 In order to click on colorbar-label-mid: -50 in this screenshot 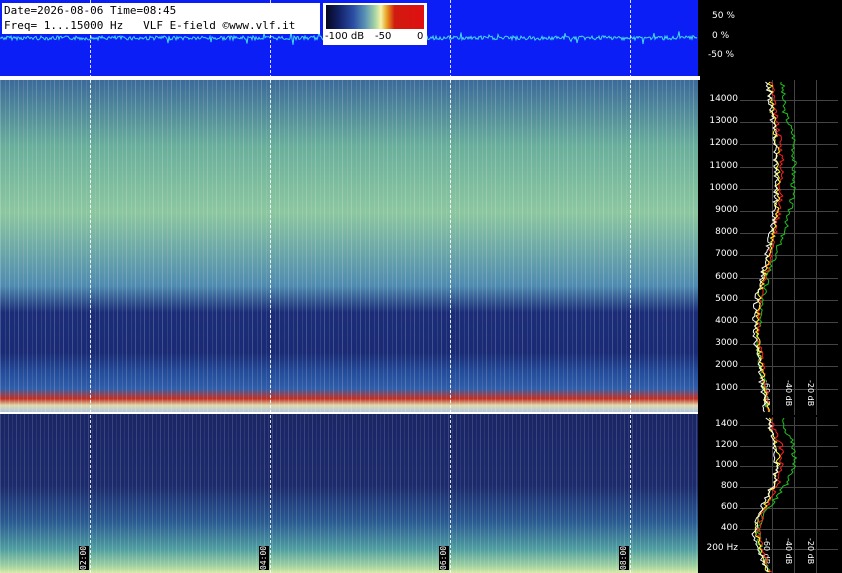, I will do `click(383, 36)`.